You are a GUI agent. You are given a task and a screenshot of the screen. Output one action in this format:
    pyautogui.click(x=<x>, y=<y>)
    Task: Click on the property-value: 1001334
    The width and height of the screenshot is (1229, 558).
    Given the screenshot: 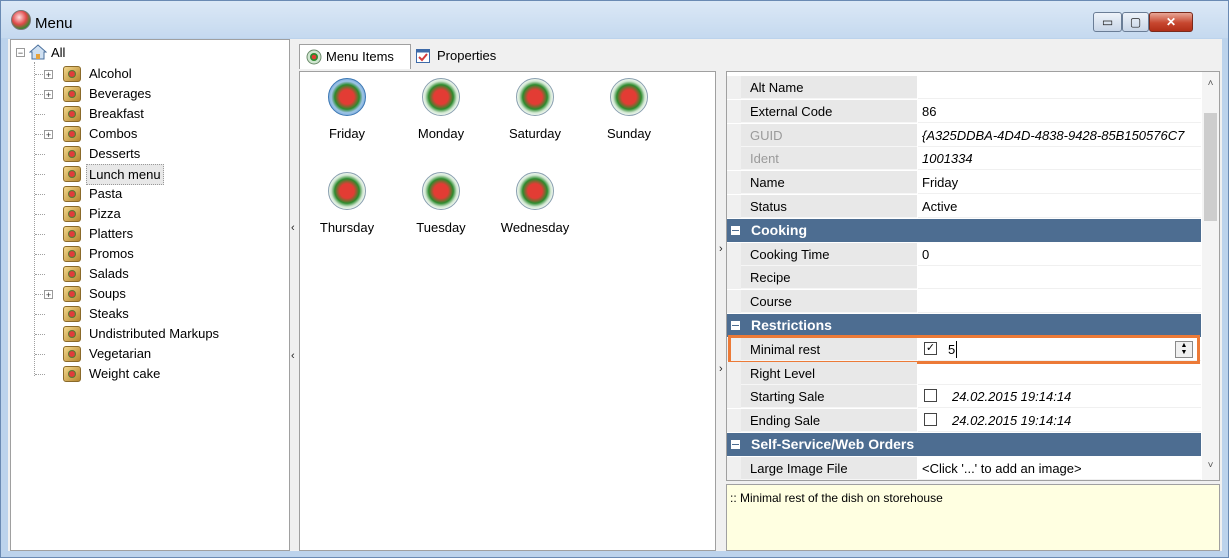 What is the action you would take?
    pyautogui.click(x=1059, y=158)
    